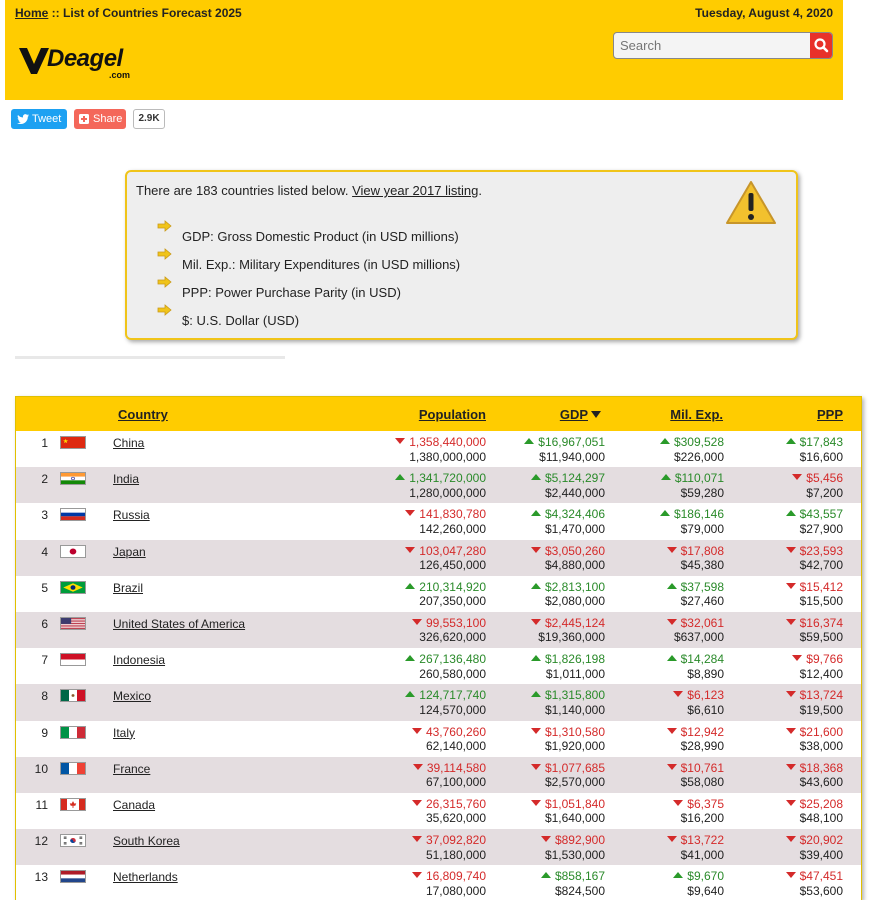 Image resolution: width=873 pixels, height=900 pixels. What do you see at coordinates (73, 732) in the screenshot?
I see `flag-it-icon` at bounding box center [73, 732].